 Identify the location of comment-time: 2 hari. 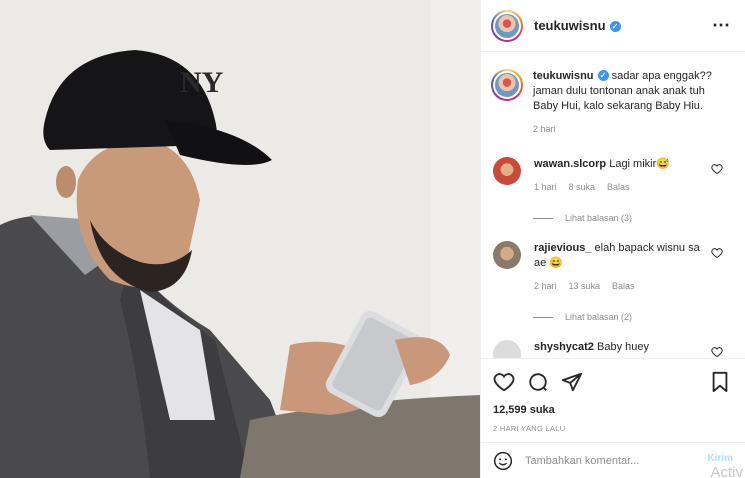
(545, 286).